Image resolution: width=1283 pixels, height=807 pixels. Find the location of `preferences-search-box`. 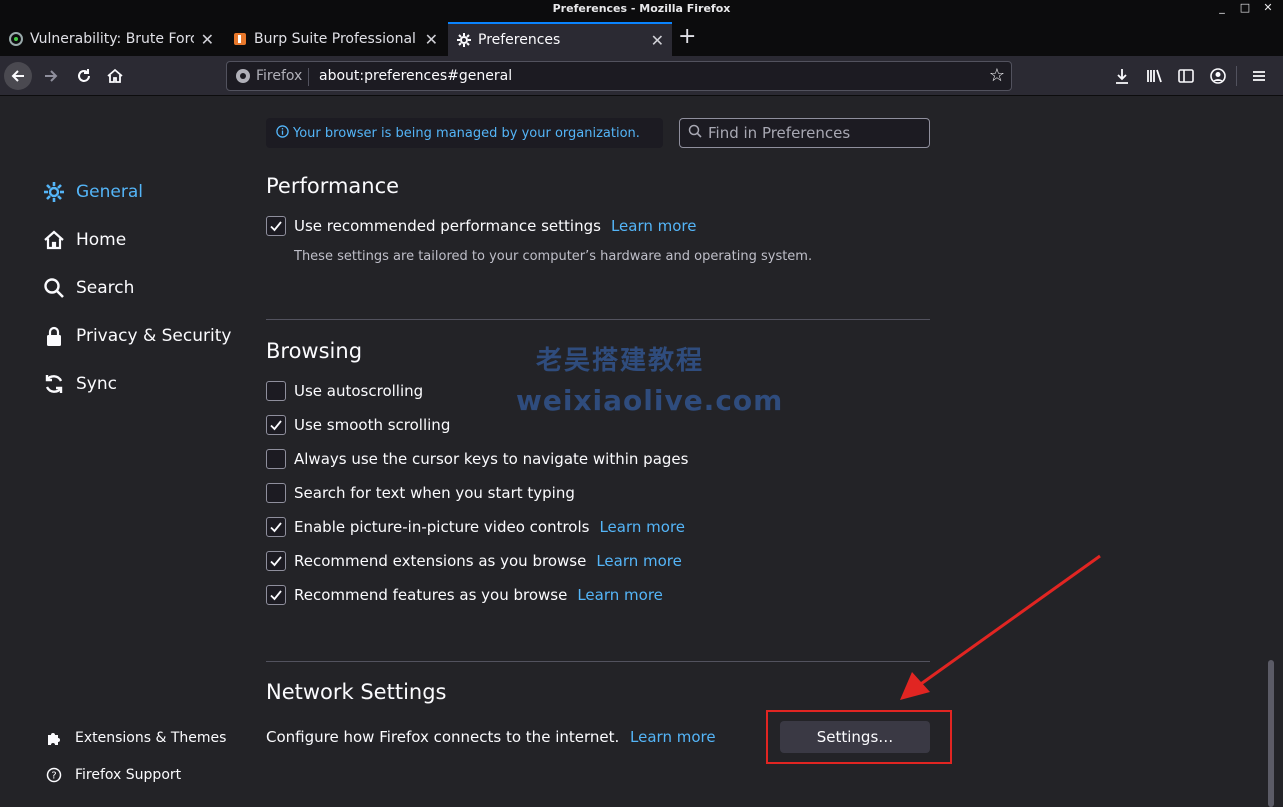

preferences-search-box is located at coordinates (804, 133).